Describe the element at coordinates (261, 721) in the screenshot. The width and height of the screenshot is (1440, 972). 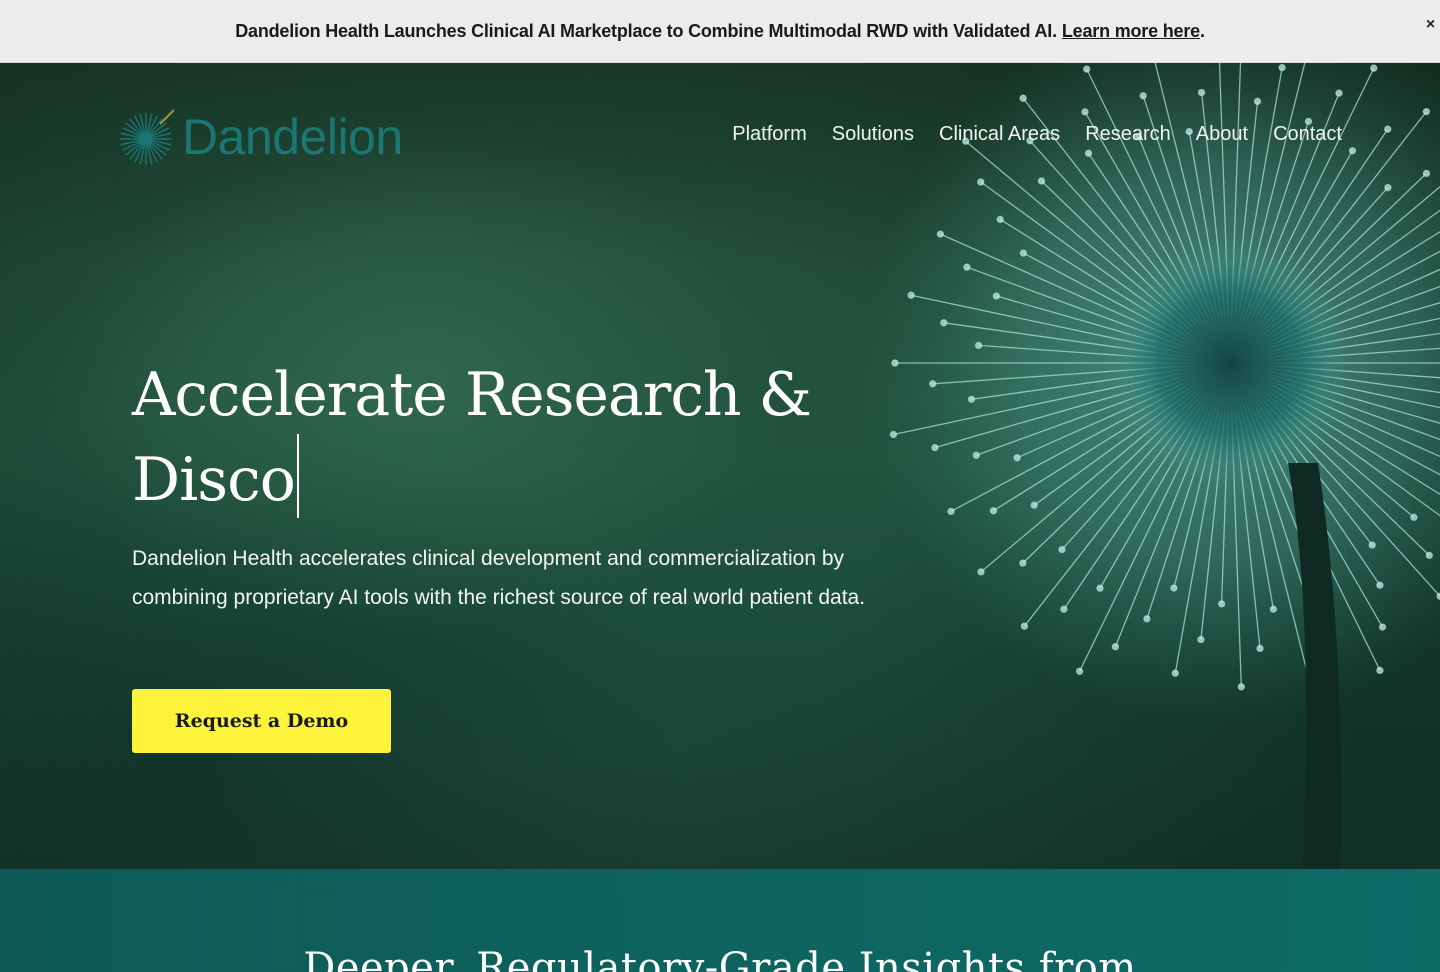
I see `request-demo-button: Request a Demo` at that location.